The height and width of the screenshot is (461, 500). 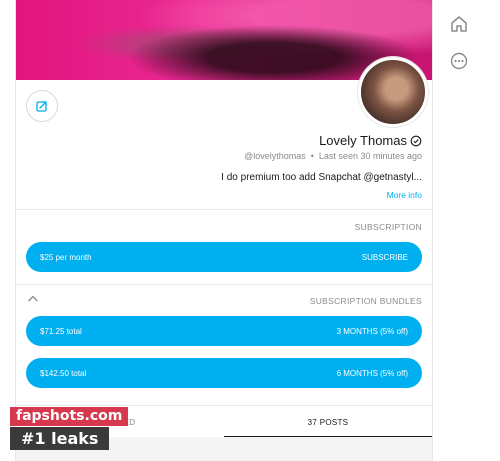 I want to click on tab-posts-label: 37 POSTS, so click(x=328, y=422).